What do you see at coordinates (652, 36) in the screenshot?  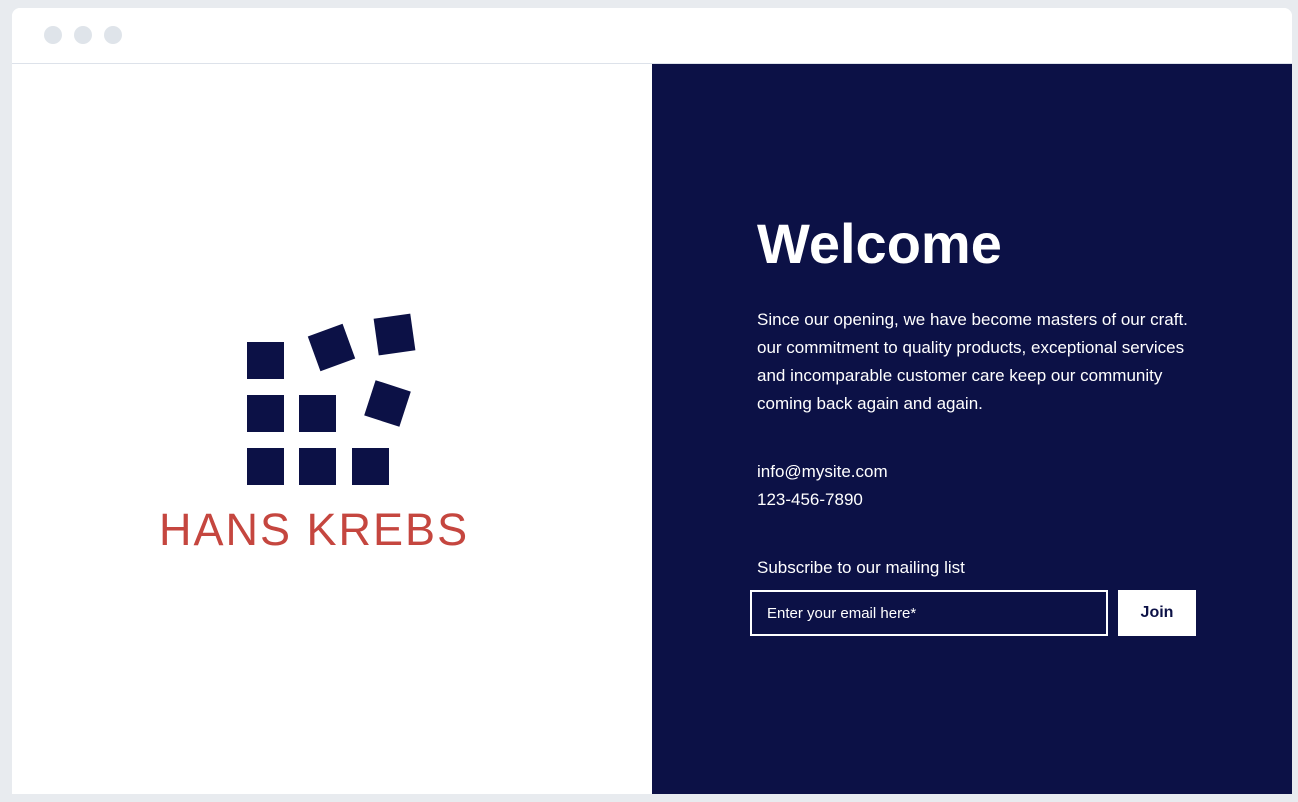 I see `window-titlebar` at bounding box center [652, 36].